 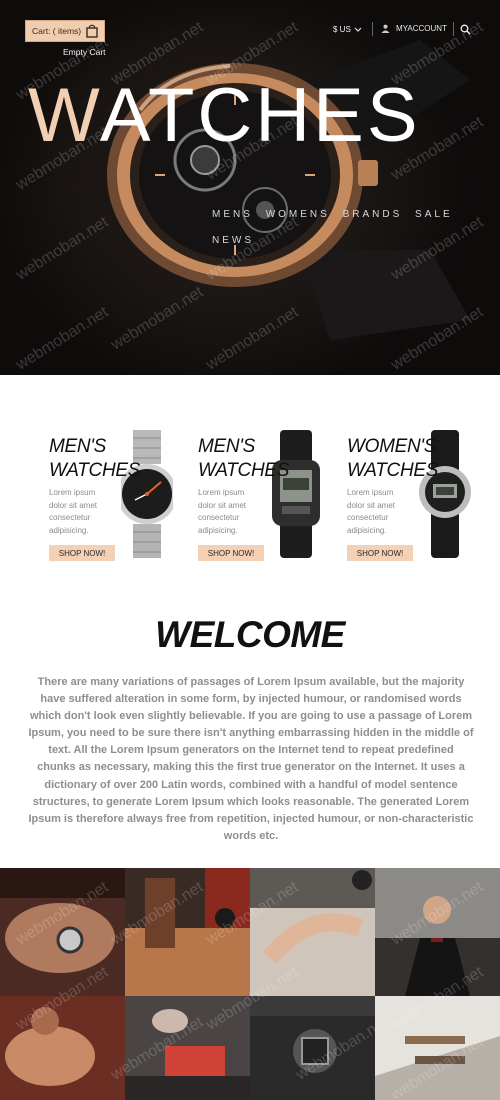 I want to click on main-nav: MENS WOMENS BRANDS SALE NEWS, so click(x=347, y=228).